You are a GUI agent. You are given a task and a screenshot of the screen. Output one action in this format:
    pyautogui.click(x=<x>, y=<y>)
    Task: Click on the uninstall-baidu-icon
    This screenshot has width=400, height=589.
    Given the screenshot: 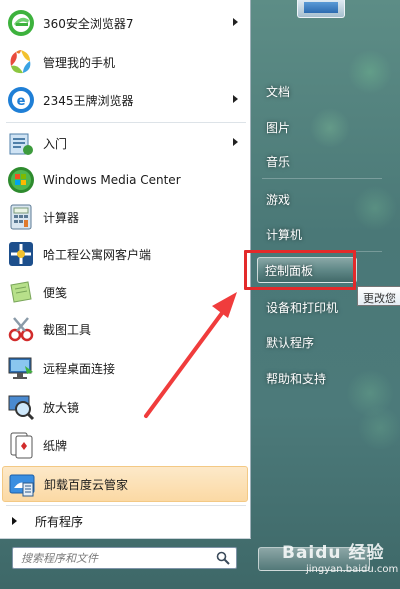 What is the action you would take?
    pyautogui.click(x=22, y=484)
    